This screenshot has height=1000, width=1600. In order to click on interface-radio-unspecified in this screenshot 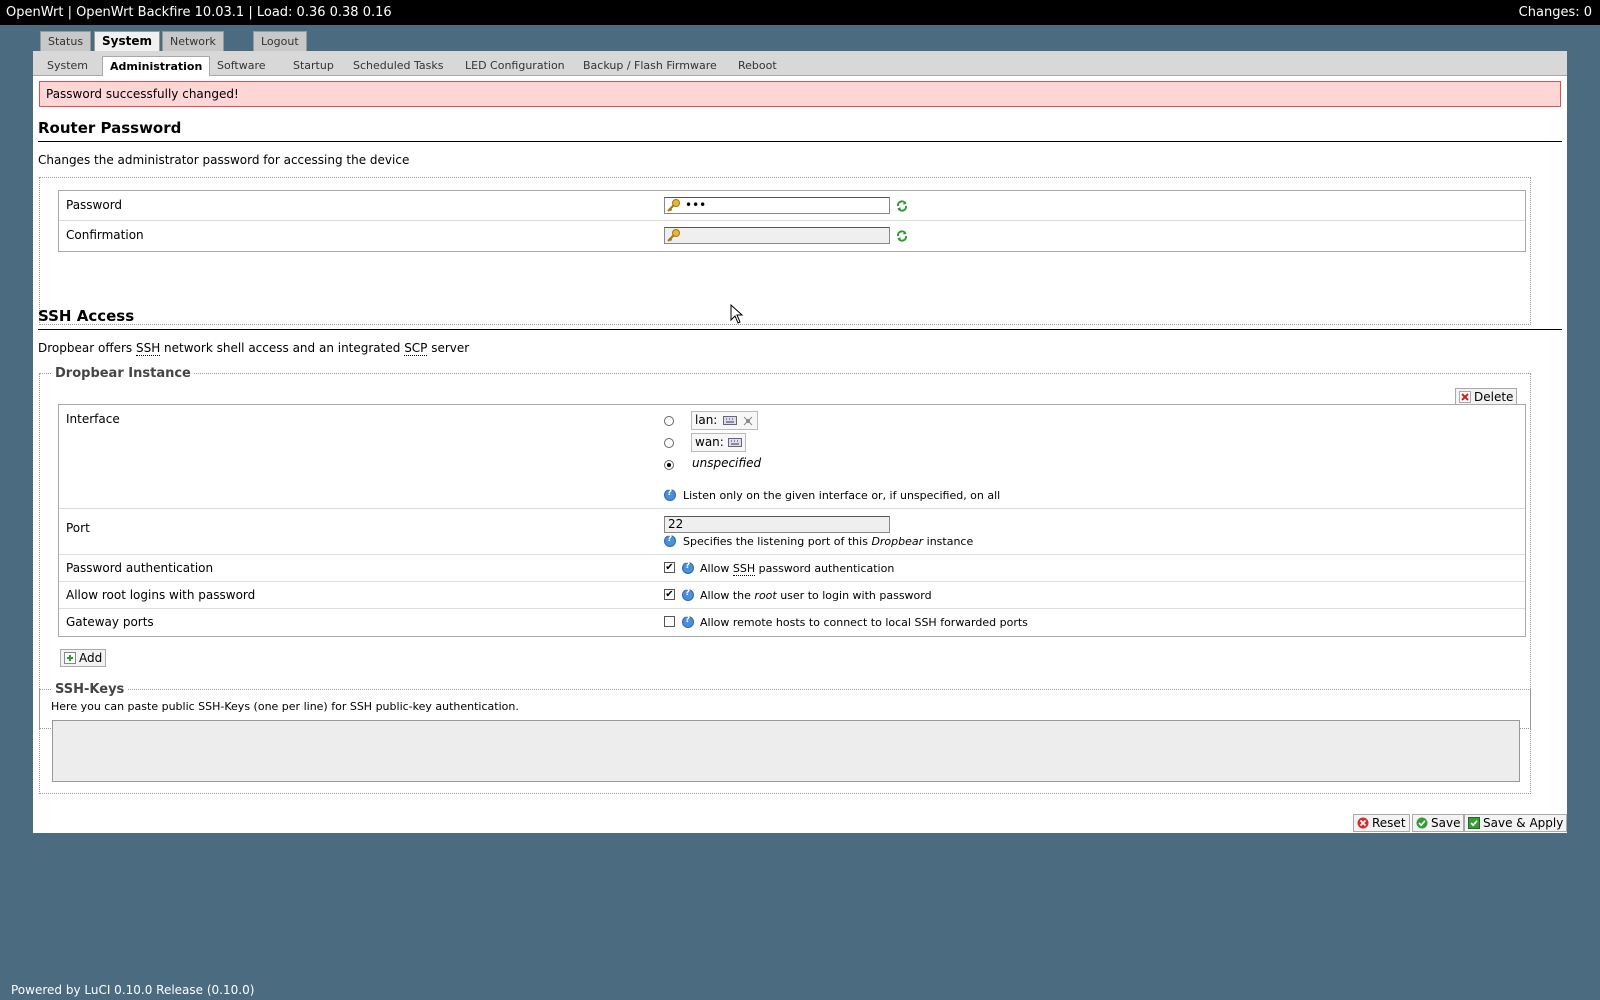, I will do `click(669, 465)`.